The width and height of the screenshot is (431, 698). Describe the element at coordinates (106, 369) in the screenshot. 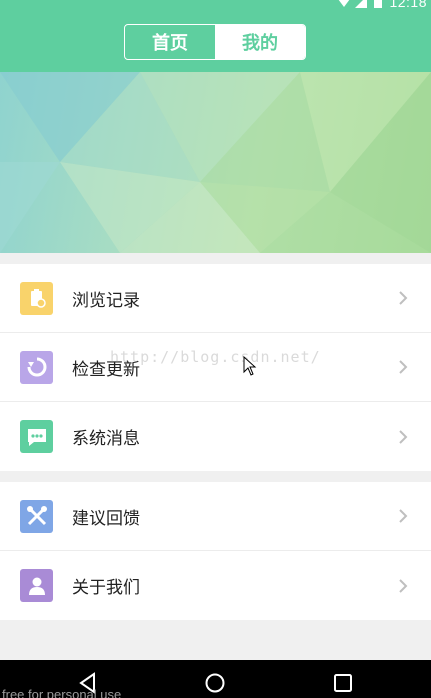

I see `menu-label-update: 检查更新` at that location.